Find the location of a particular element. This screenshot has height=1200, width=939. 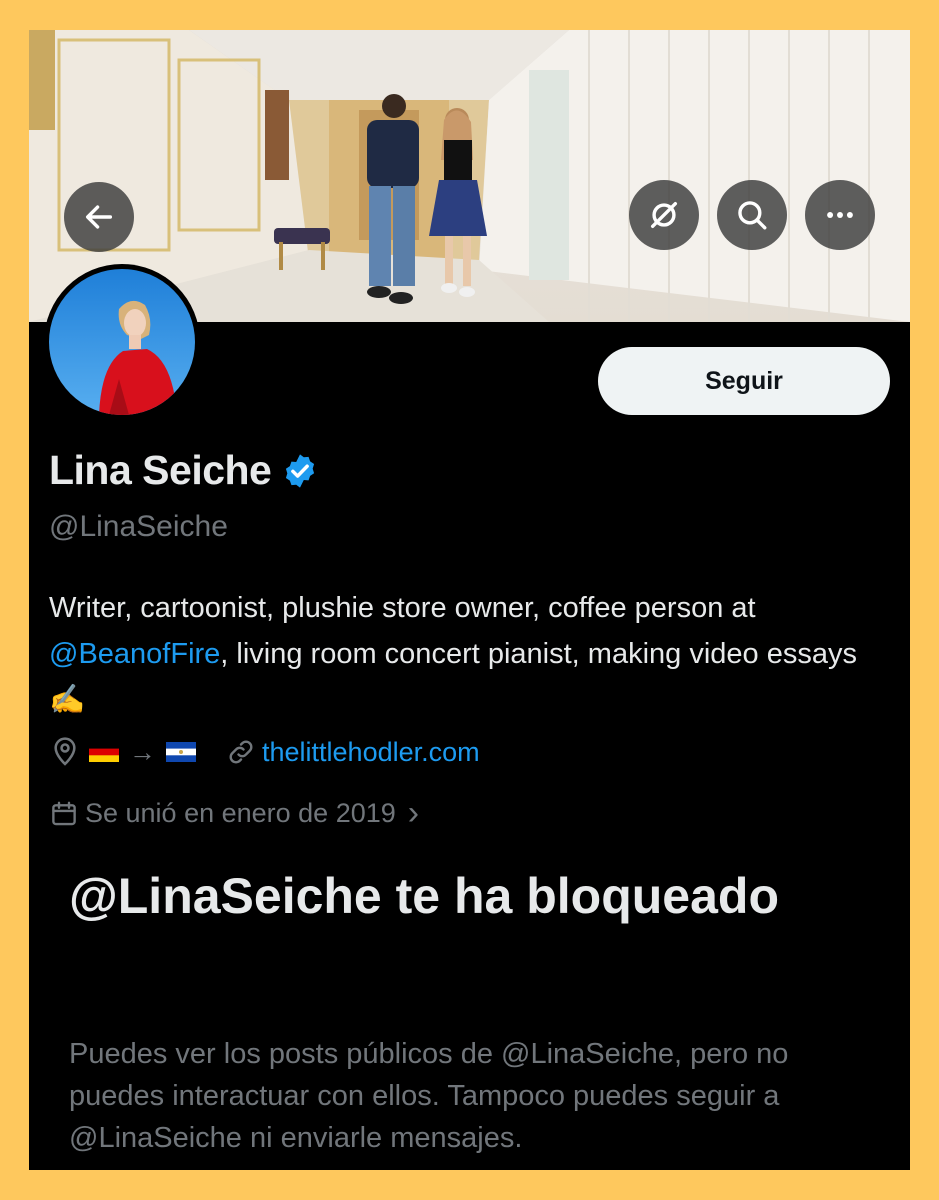

join-date-text: Se unió en enero de 2019 is located at coordinates (240, 813).